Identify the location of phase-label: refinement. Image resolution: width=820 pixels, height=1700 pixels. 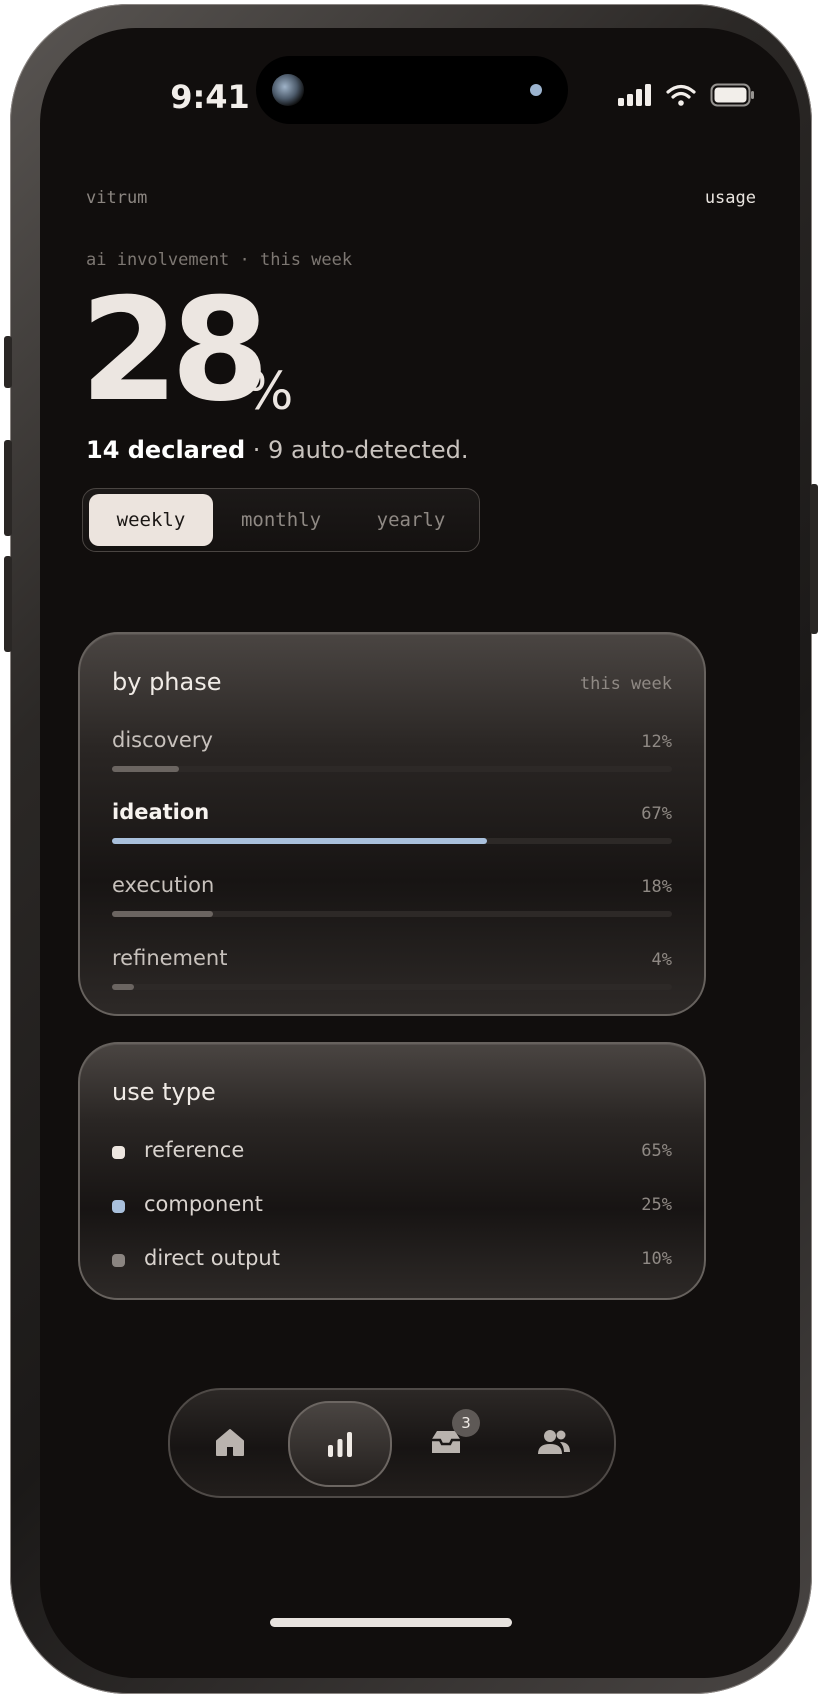
(170, 958).